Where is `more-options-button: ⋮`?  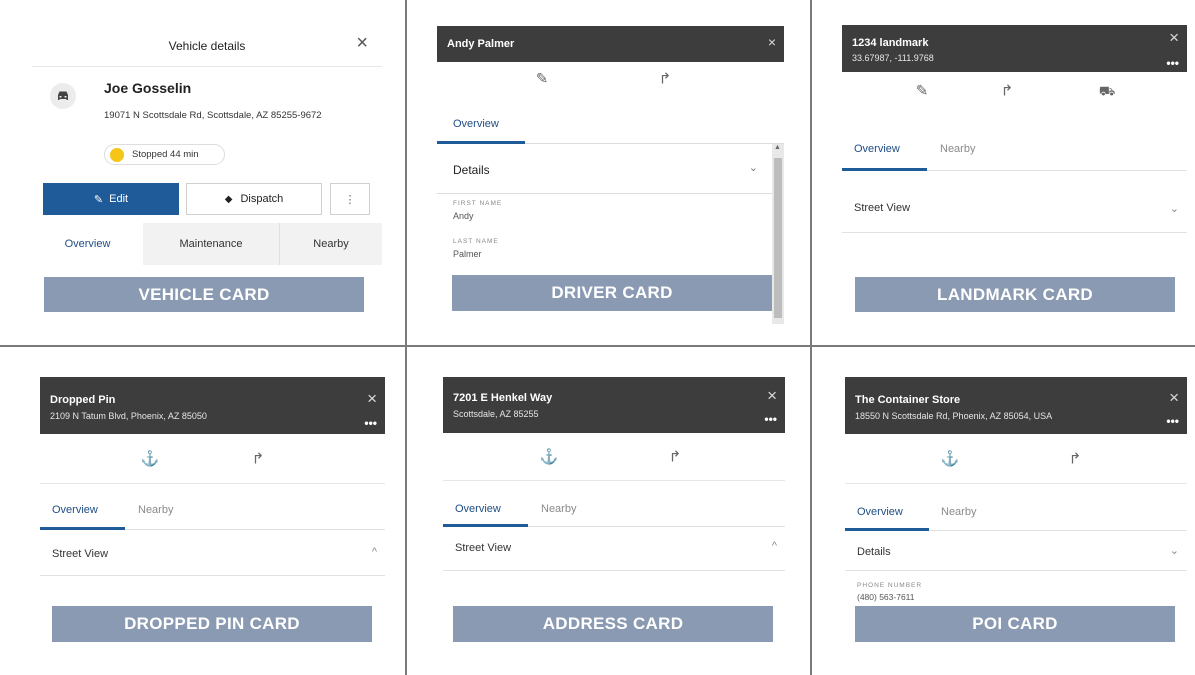 more-options-button: ⋮ is located at coordinates (350, 199).